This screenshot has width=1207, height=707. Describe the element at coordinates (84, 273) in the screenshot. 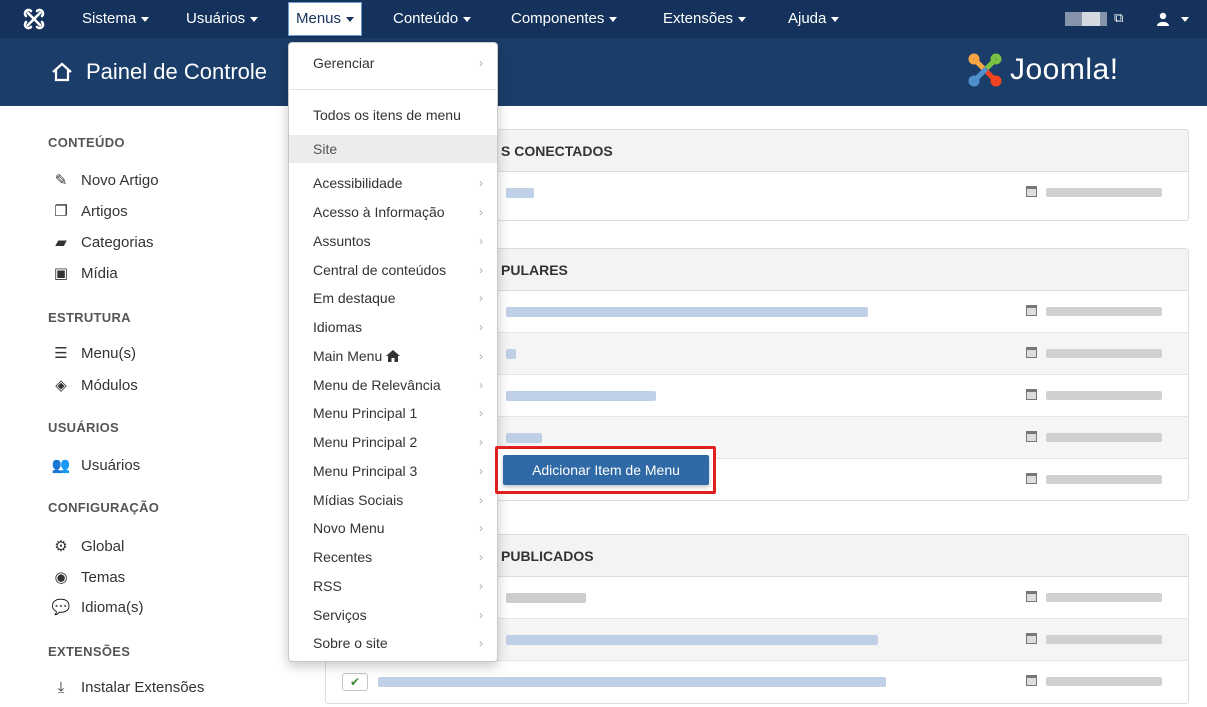

I see `sidebar-item-midia: ▣ Mídia` at that location.